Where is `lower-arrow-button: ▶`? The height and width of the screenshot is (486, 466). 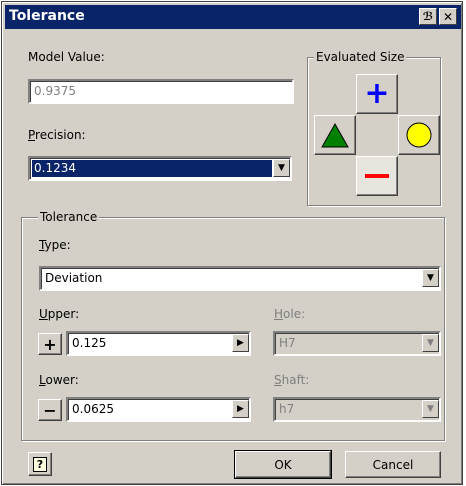 lower-arrow-button: ▶ is located at coordinates (240, 409).